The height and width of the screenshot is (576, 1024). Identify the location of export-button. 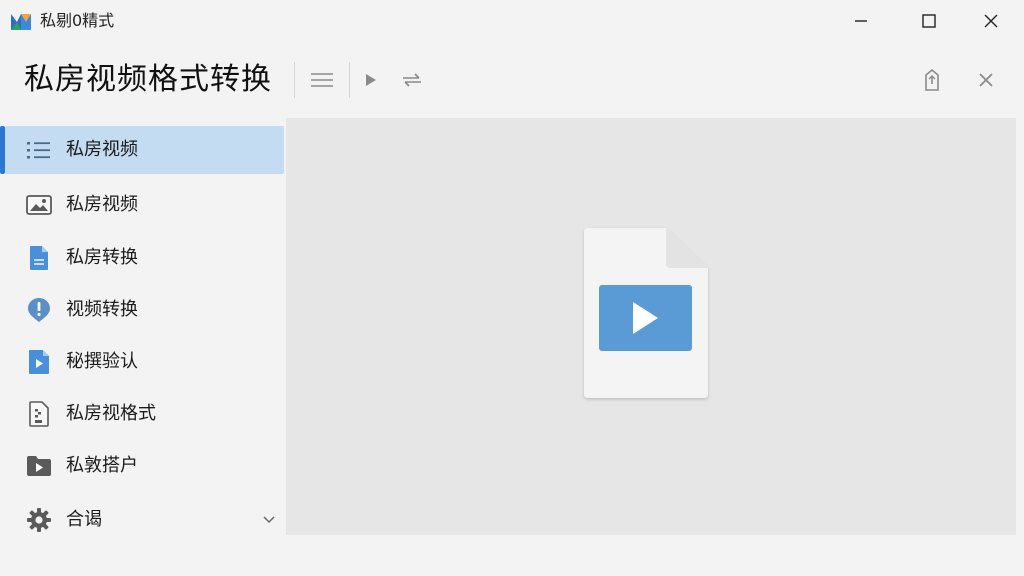
(932, 80).